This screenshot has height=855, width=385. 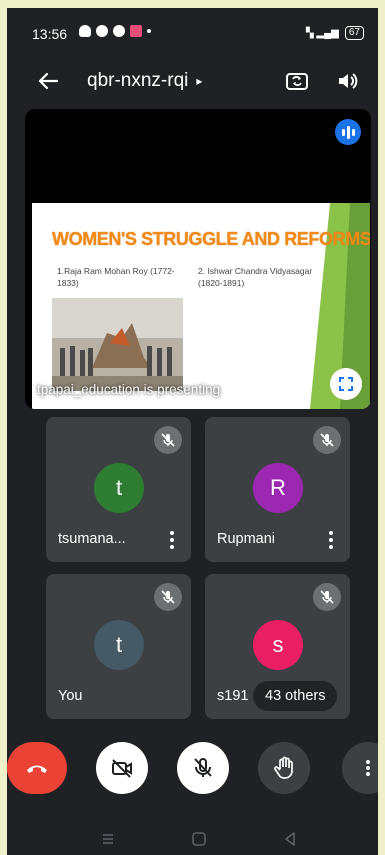 What do you see at coordinates (348, 132) in the screenshot?
I see `audio-level-icon` at bounding box center [348, 132].